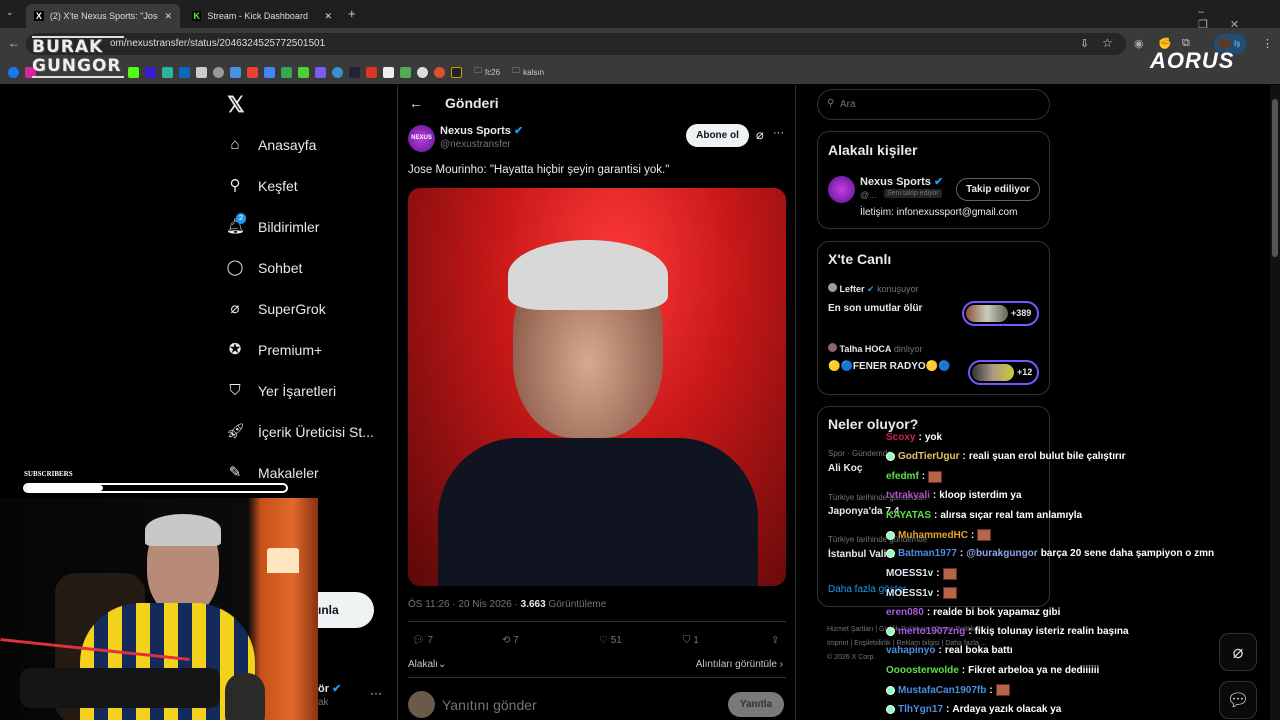 The height and width of the screenshot is (720, 1280). I want to click on nav-item-article: ✎ Makaleler, so click(272, 473).